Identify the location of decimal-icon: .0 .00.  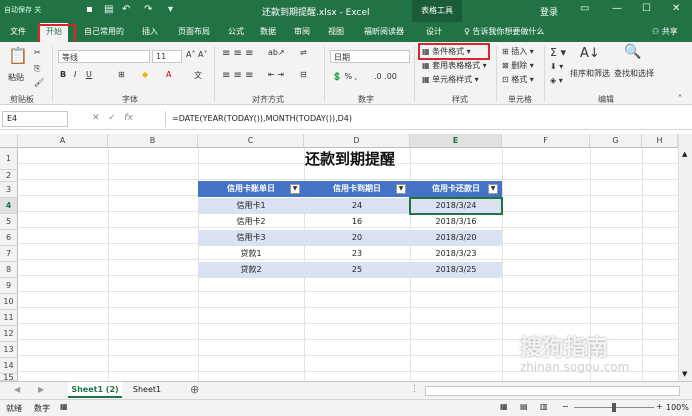
(385, 76).